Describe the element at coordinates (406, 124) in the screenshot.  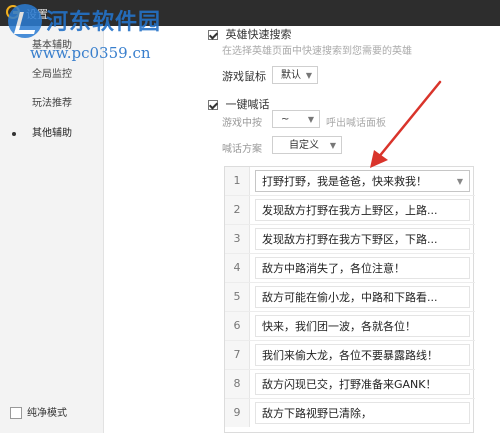
I see `annotation-arrow-icon` at that location.